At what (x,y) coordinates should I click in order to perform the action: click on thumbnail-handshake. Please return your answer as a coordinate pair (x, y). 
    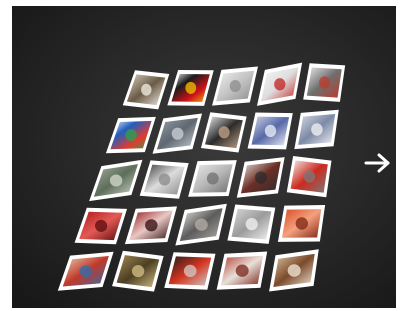
    Looking at the image, I should click on (235, 86).